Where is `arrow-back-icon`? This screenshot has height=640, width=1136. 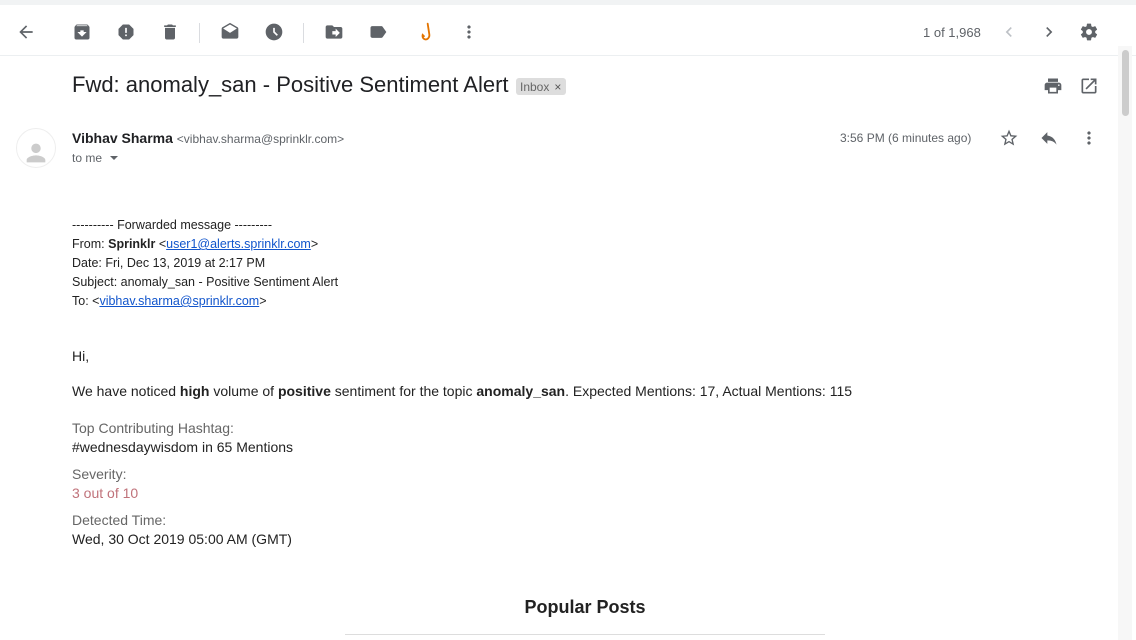 arrow-back-icon is located at coordinates (26, 32).